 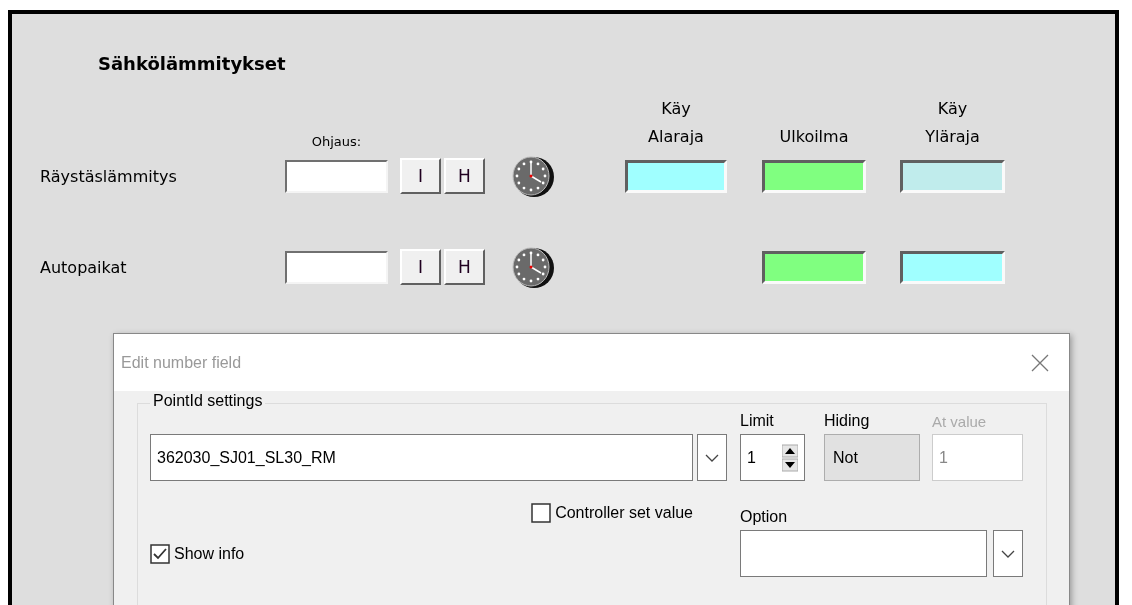 What do you see at coordinates (863, 553) in the screenshot?
I see `option-field` at bounding box center [863, 553].